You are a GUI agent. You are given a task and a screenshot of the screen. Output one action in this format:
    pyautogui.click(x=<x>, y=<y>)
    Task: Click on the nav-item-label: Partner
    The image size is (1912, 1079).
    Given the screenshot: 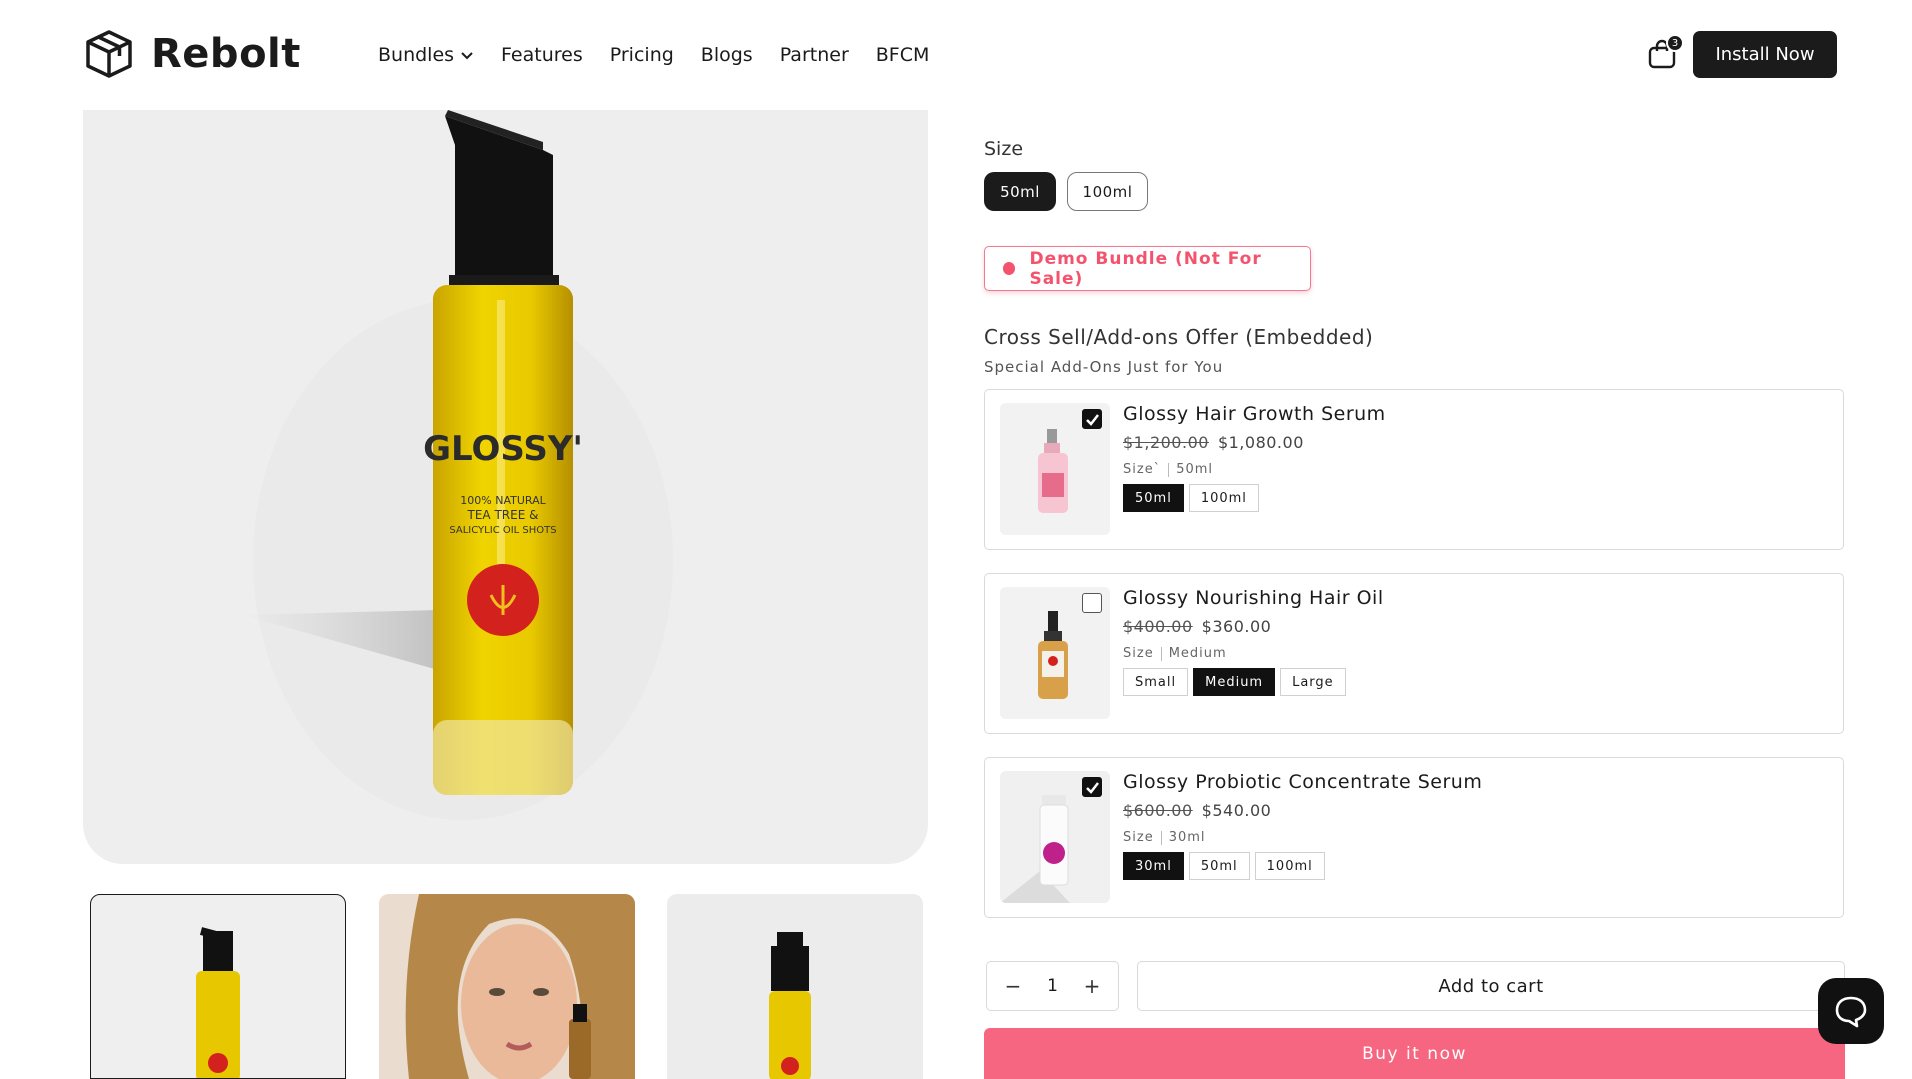 What is the action you would take?
    pyautogui.click(x=814, y=55)
    